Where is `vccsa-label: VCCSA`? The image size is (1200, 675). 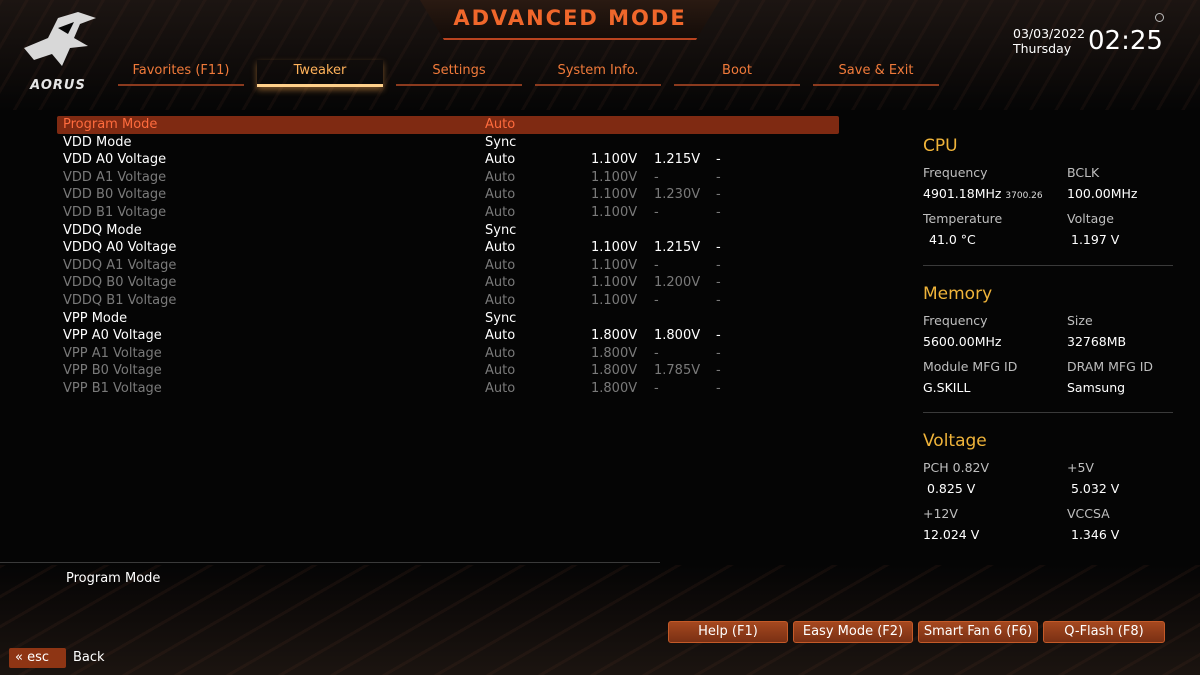 vccsa-label: VCCSA is located at coordinates (1088, 513).